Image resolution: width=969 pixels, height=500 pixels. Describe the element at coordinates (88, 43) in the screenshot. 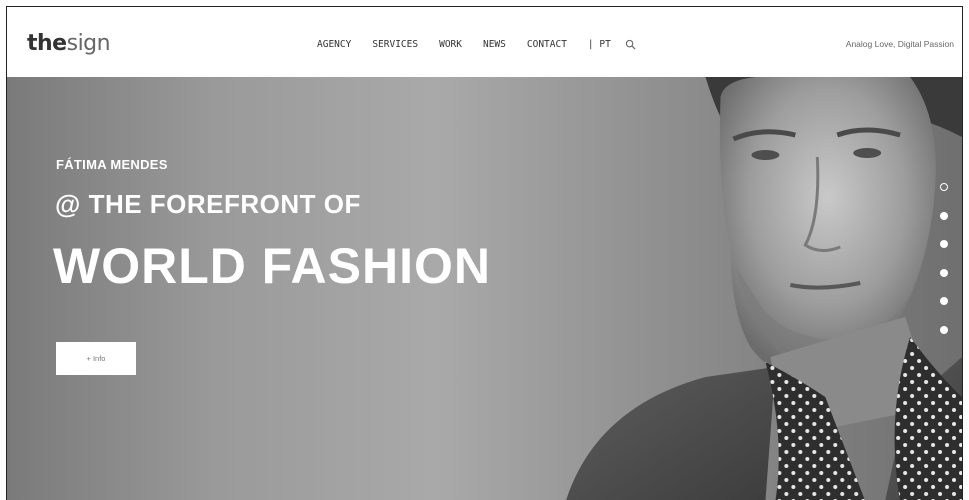

I see `logo-light-text: sign` at that location.